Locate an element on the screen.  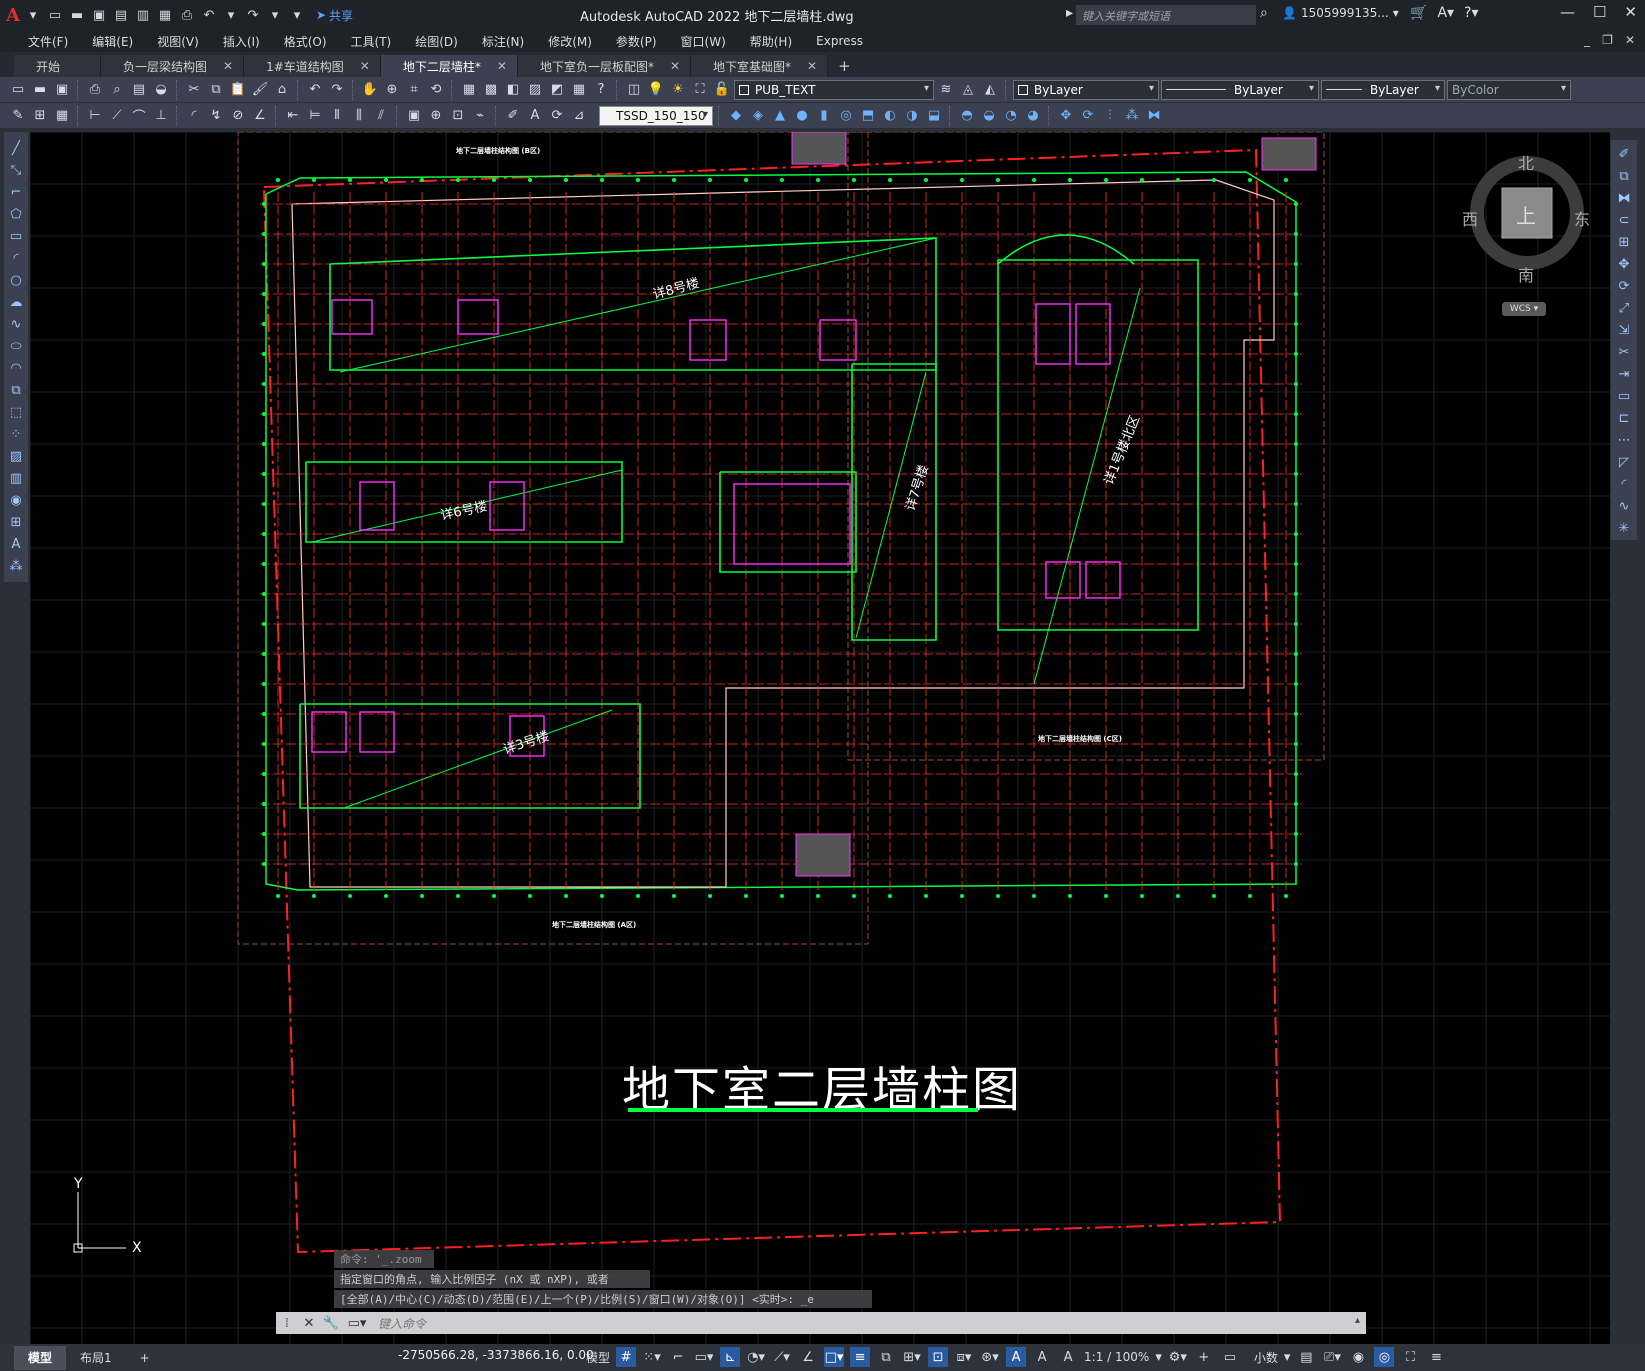
layer-properties-icon: ◫ is located at coordinates (634, 90).